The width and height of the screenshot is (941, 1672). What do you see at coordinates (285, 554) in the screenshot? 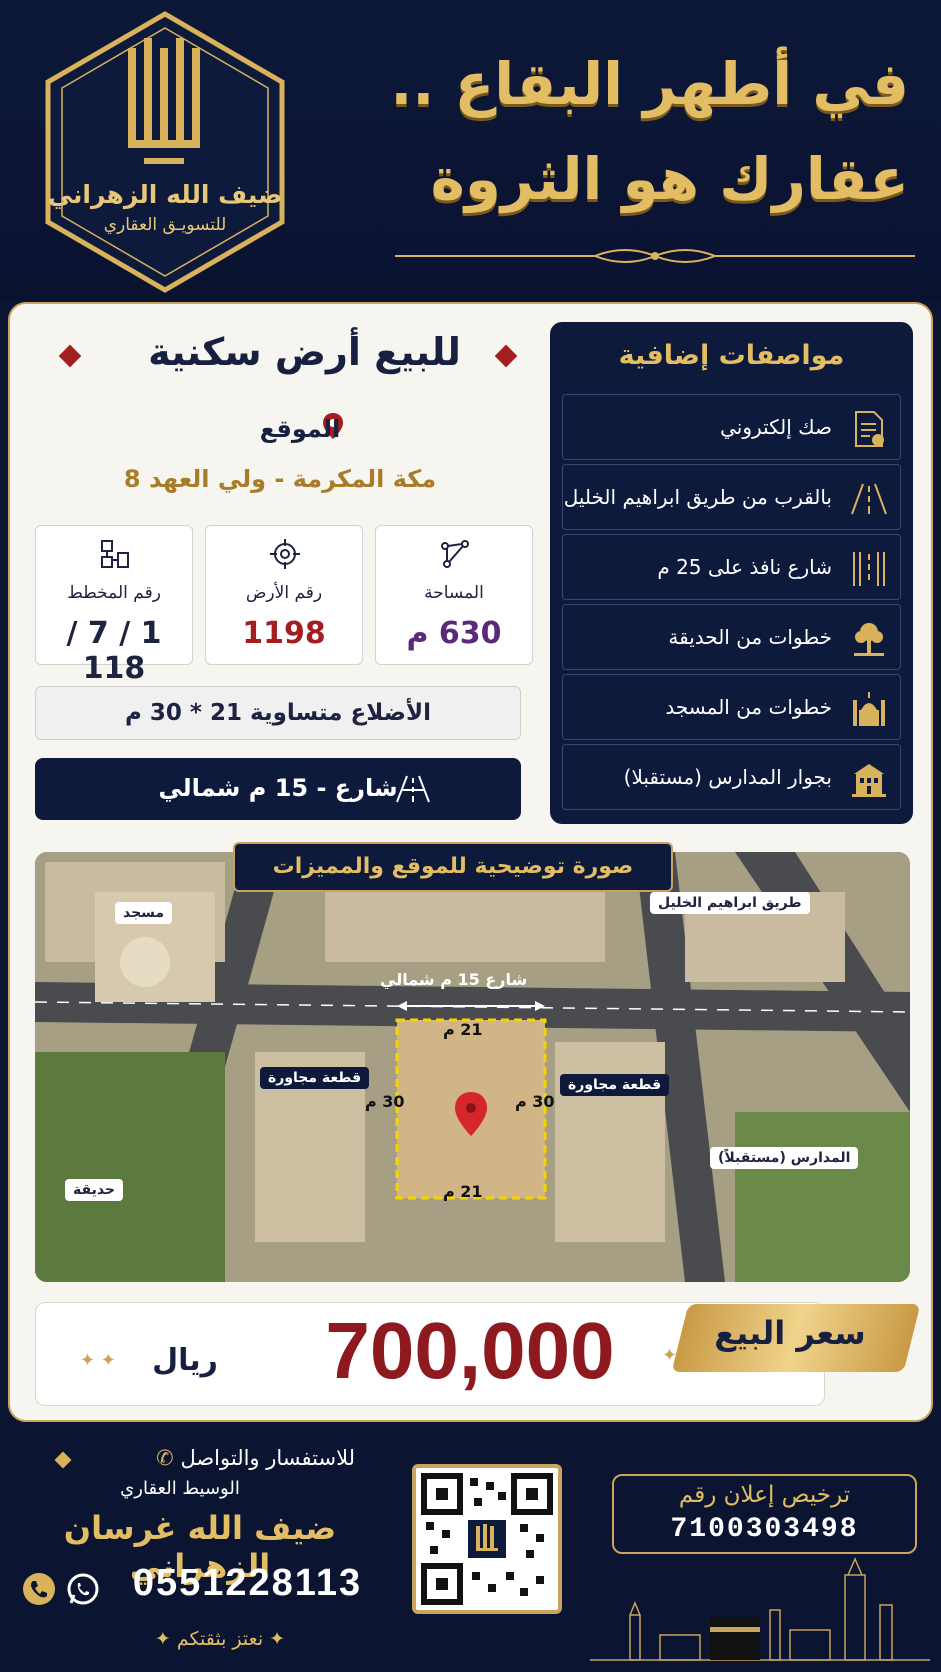
I see `target-icon` at bounding box center [285, 554].